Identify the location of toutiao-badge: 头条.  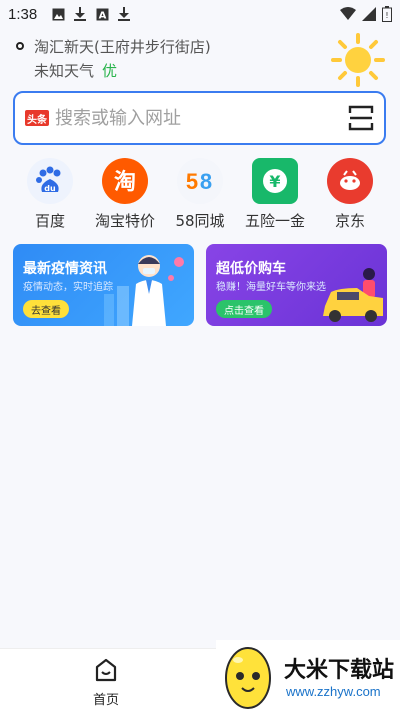
(37, 118).